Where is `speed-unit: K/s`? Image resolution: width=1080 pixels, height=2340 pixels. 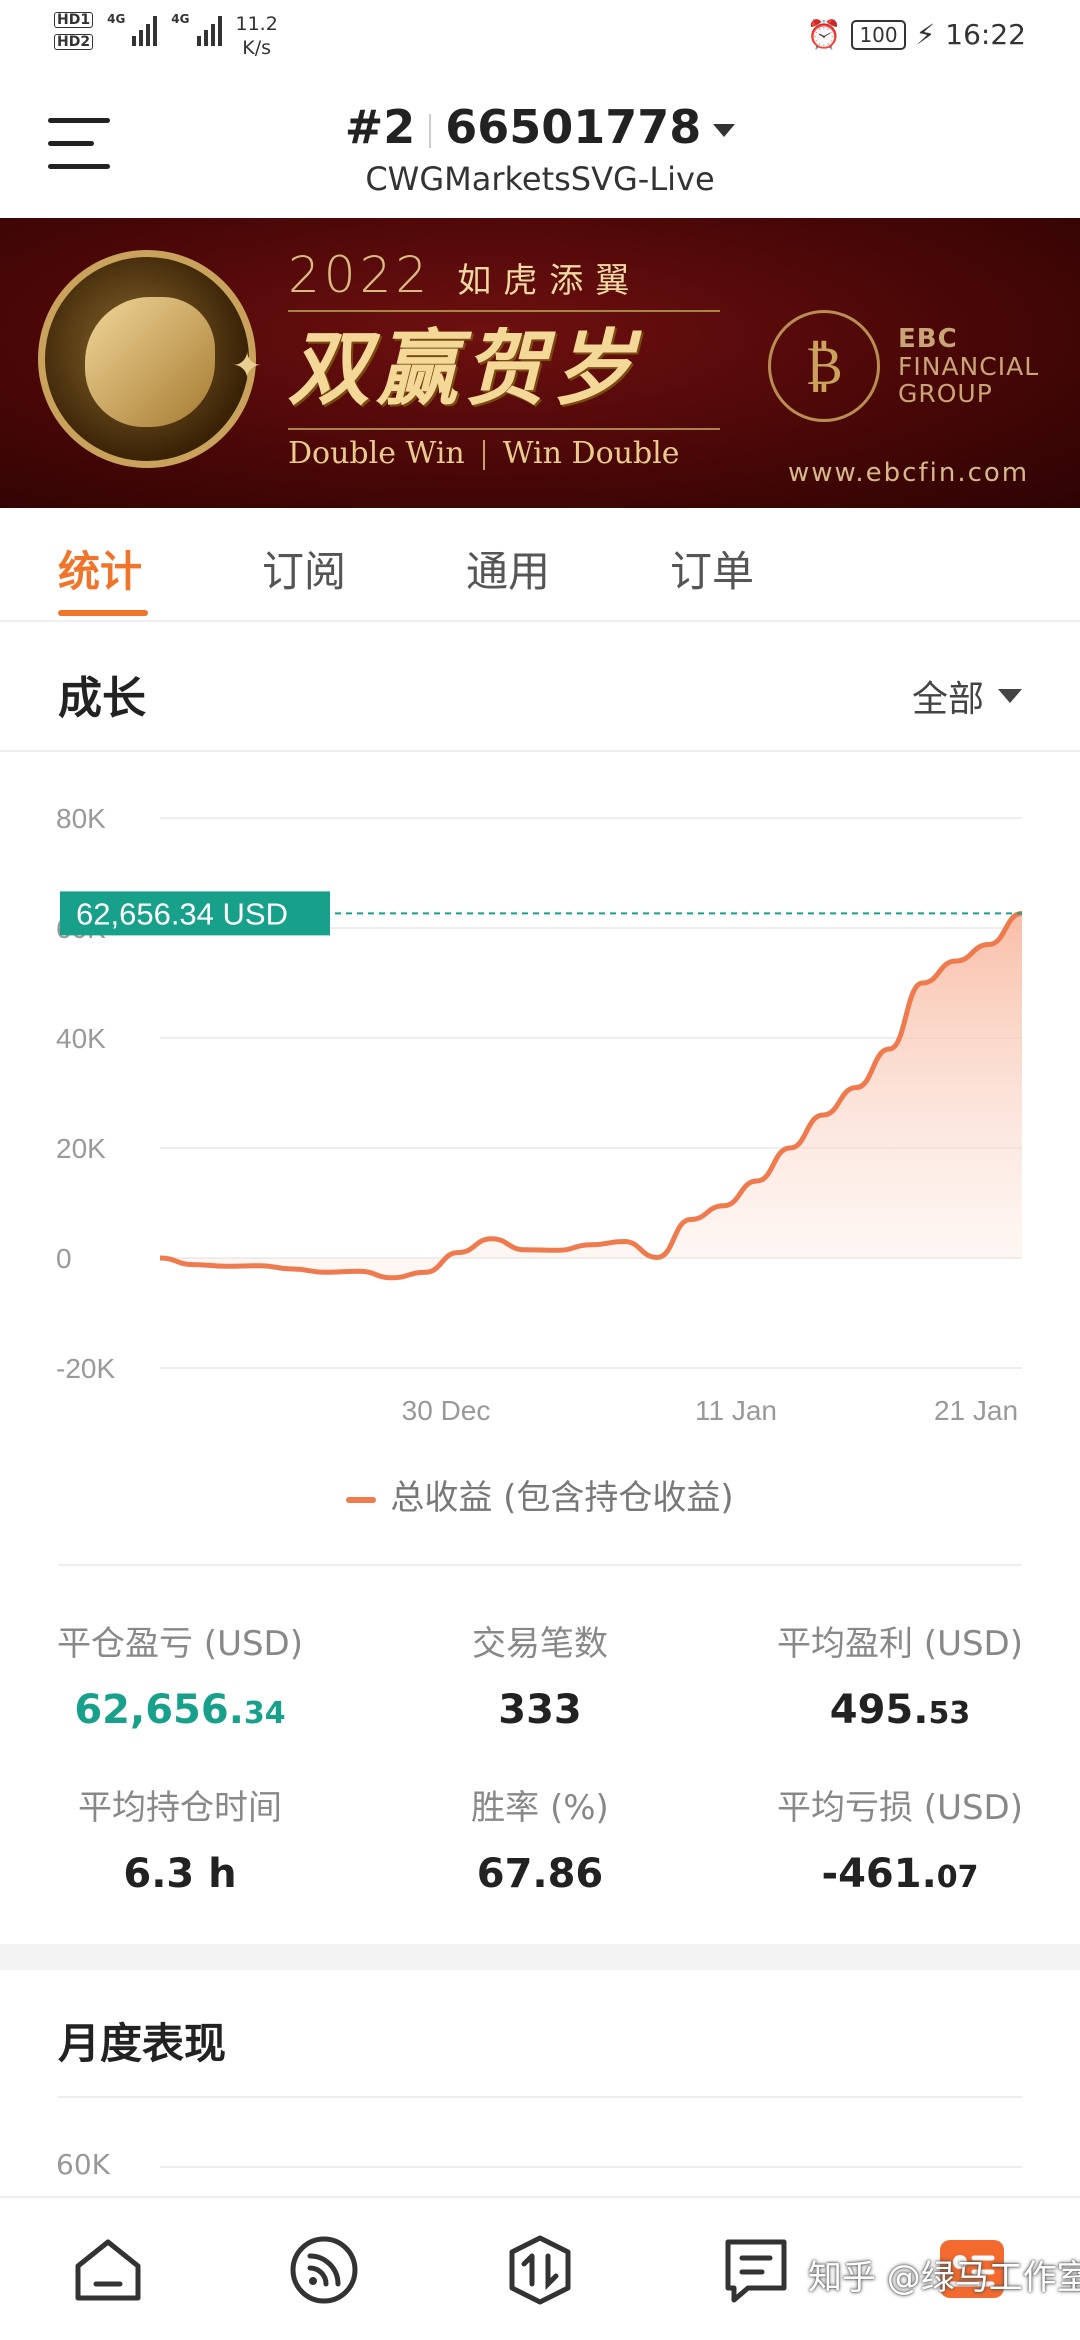
speed-unit: K/s is located at coordinates (257, 48).